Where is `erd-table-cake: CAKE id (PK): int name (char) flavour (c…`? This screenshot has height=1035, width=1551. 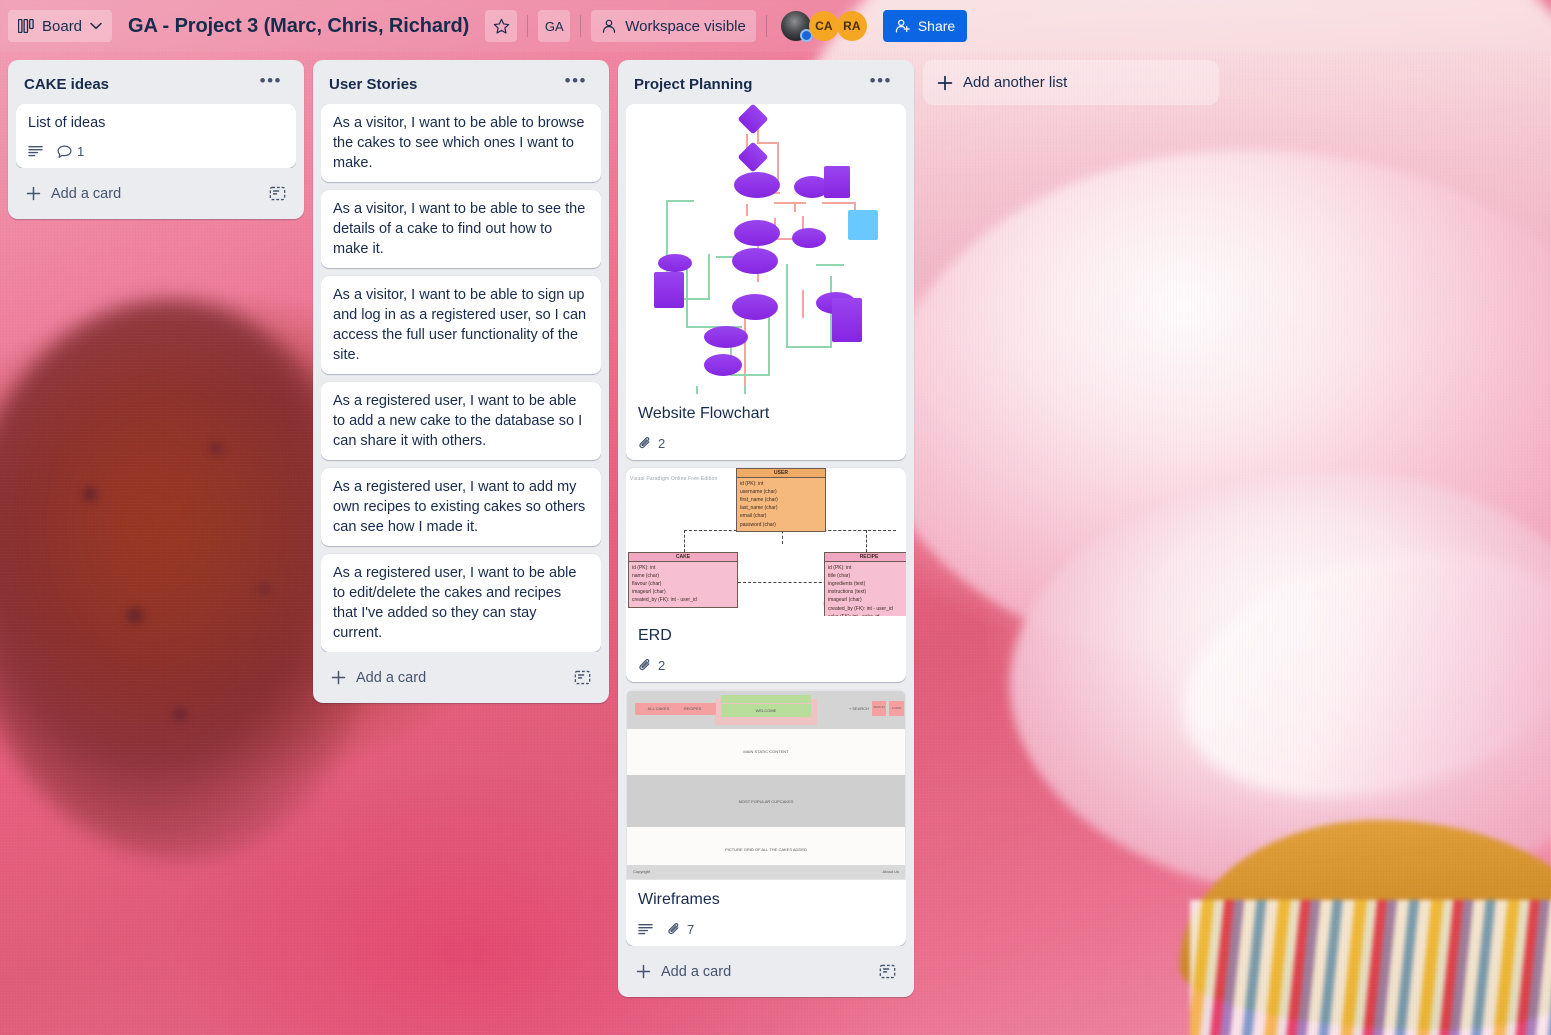
erd-table-cake: CAKE id (PK): int name (char) flavour (c… is located at coordinates (683, 580).